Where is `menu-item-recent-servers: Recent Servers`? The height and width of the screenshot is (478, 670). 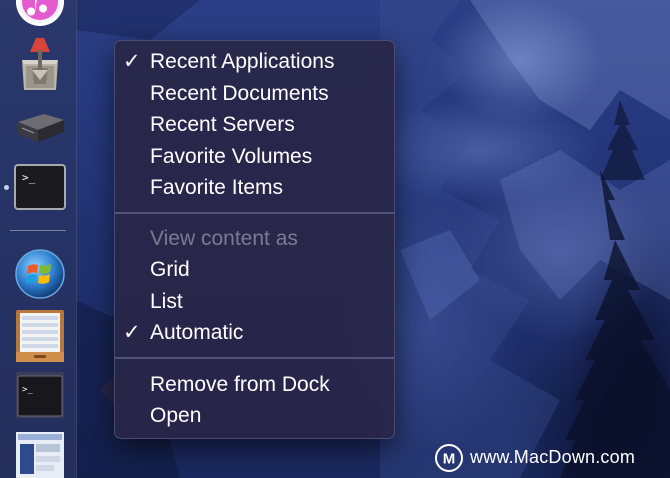 menu-item-recent-servers: Recent Servers is located at coordinates (254, 124).